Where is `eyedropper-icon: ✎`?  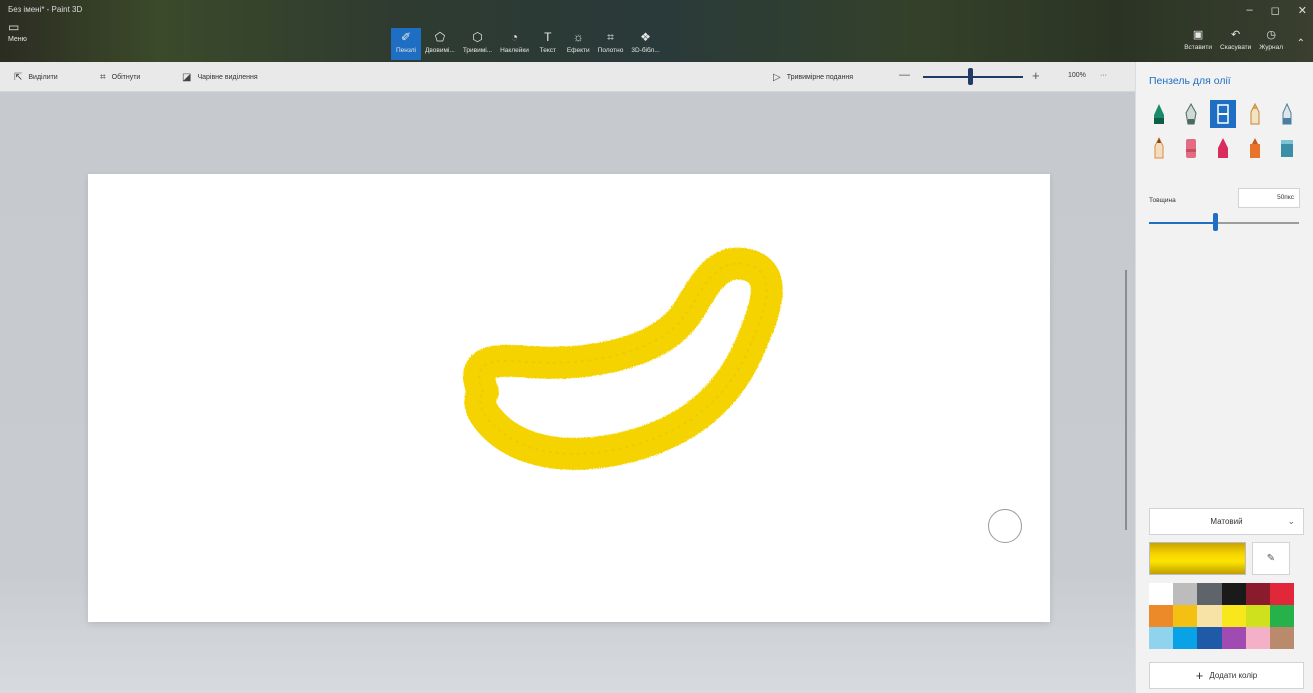
eyedropper-icon: ✎ is located at coordinates (1271, 558).